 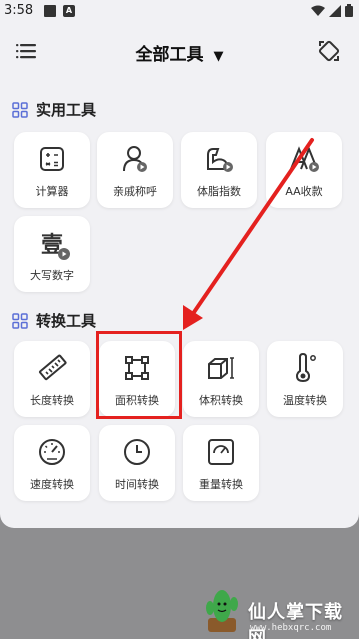 What do you see at coordinates (52, 452) in the screenshot?
I see `speedometer-icon` at bounding box center [52, 452].